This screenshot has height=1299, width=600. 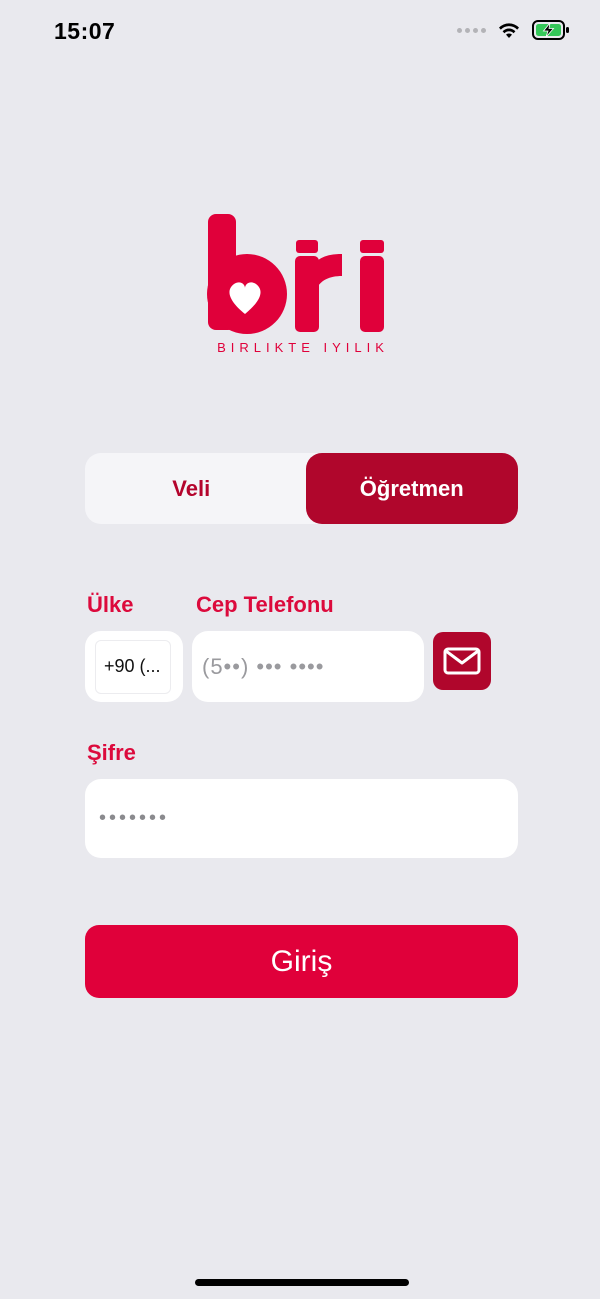 I want to click on battery-charging-icon, so click(x=550, y=30).